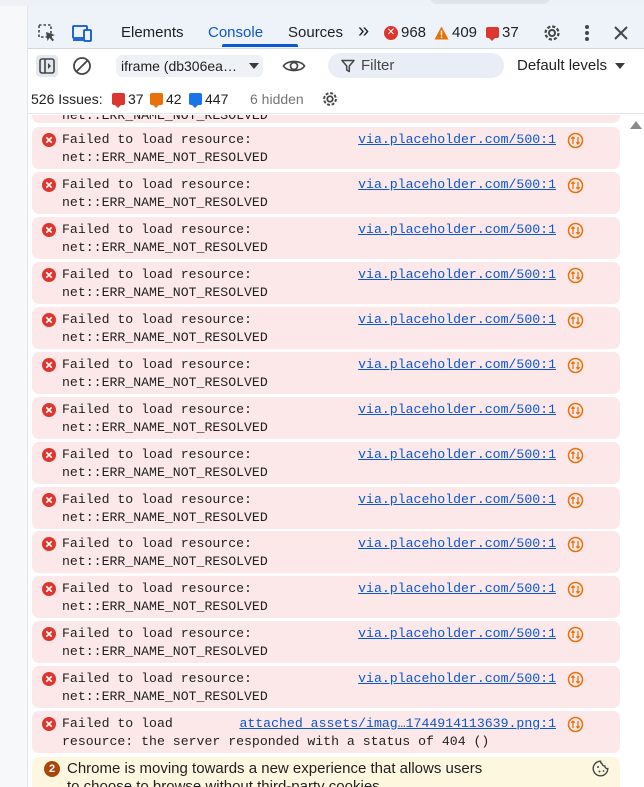  Describe the element at coordinates (397, 723) in the screenshot. I see `source-link: attached_assets/imag…1744914113639.png:1` at that location.